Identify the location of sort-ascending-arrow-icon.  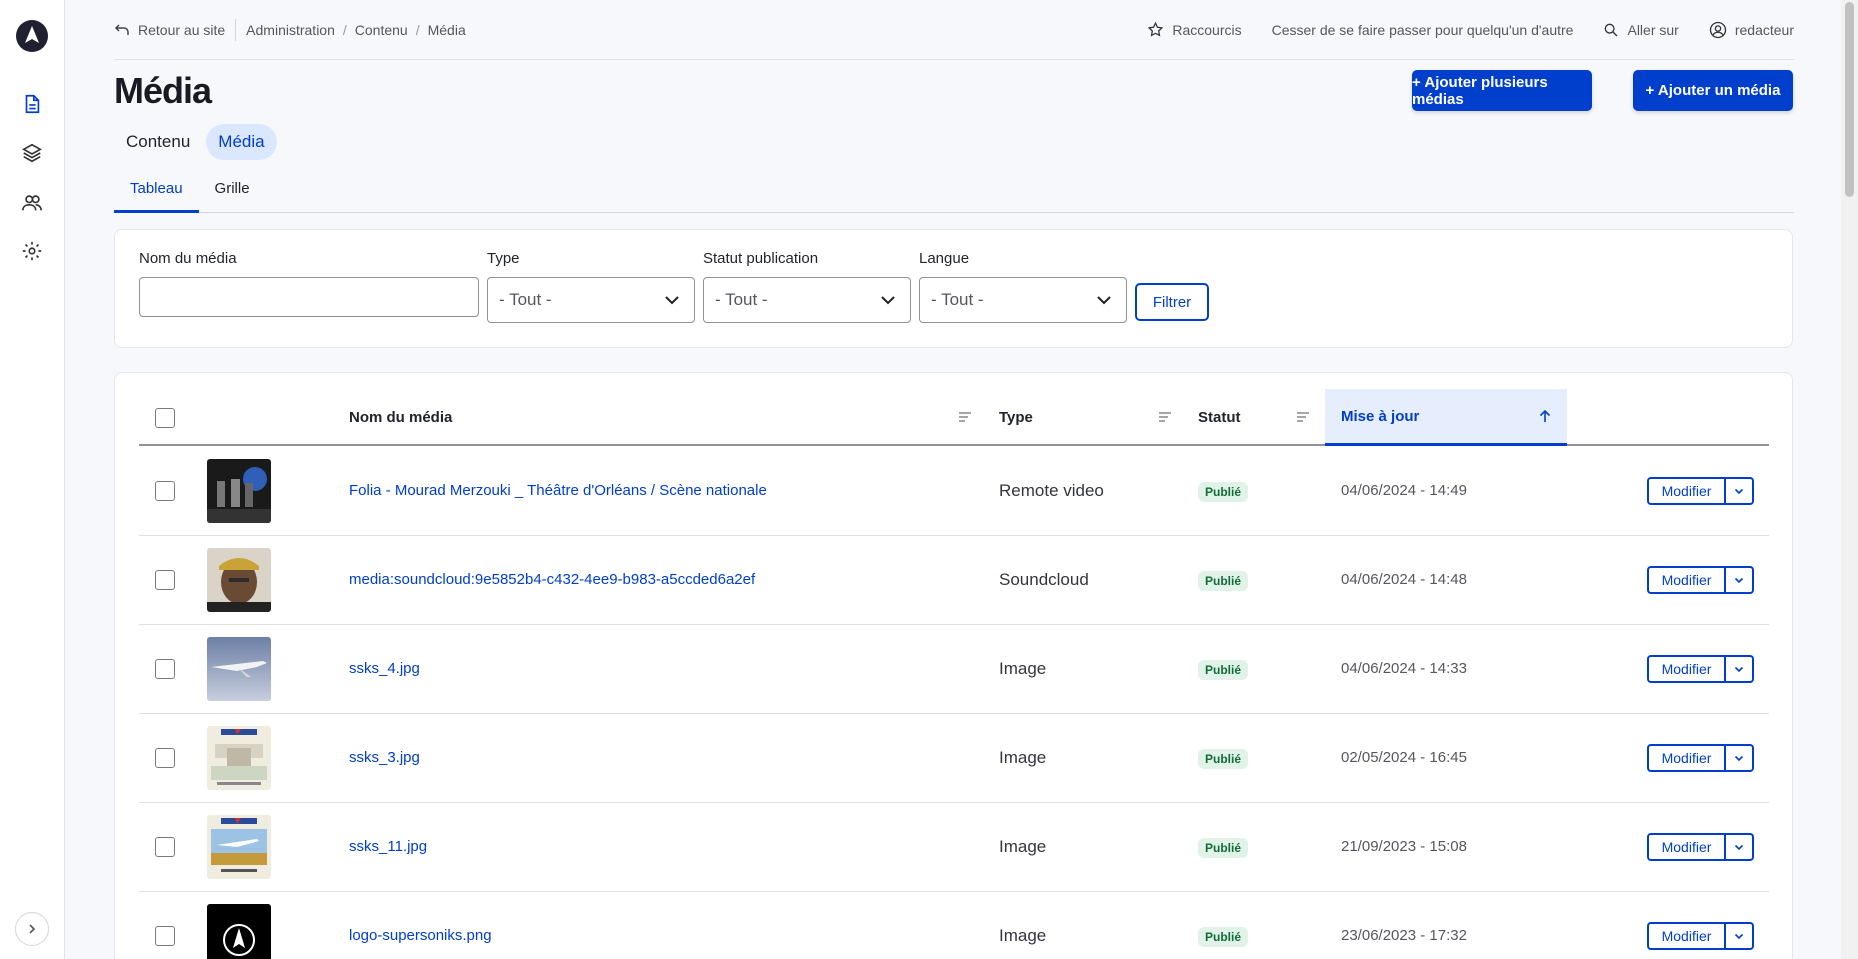
(1545, 415).